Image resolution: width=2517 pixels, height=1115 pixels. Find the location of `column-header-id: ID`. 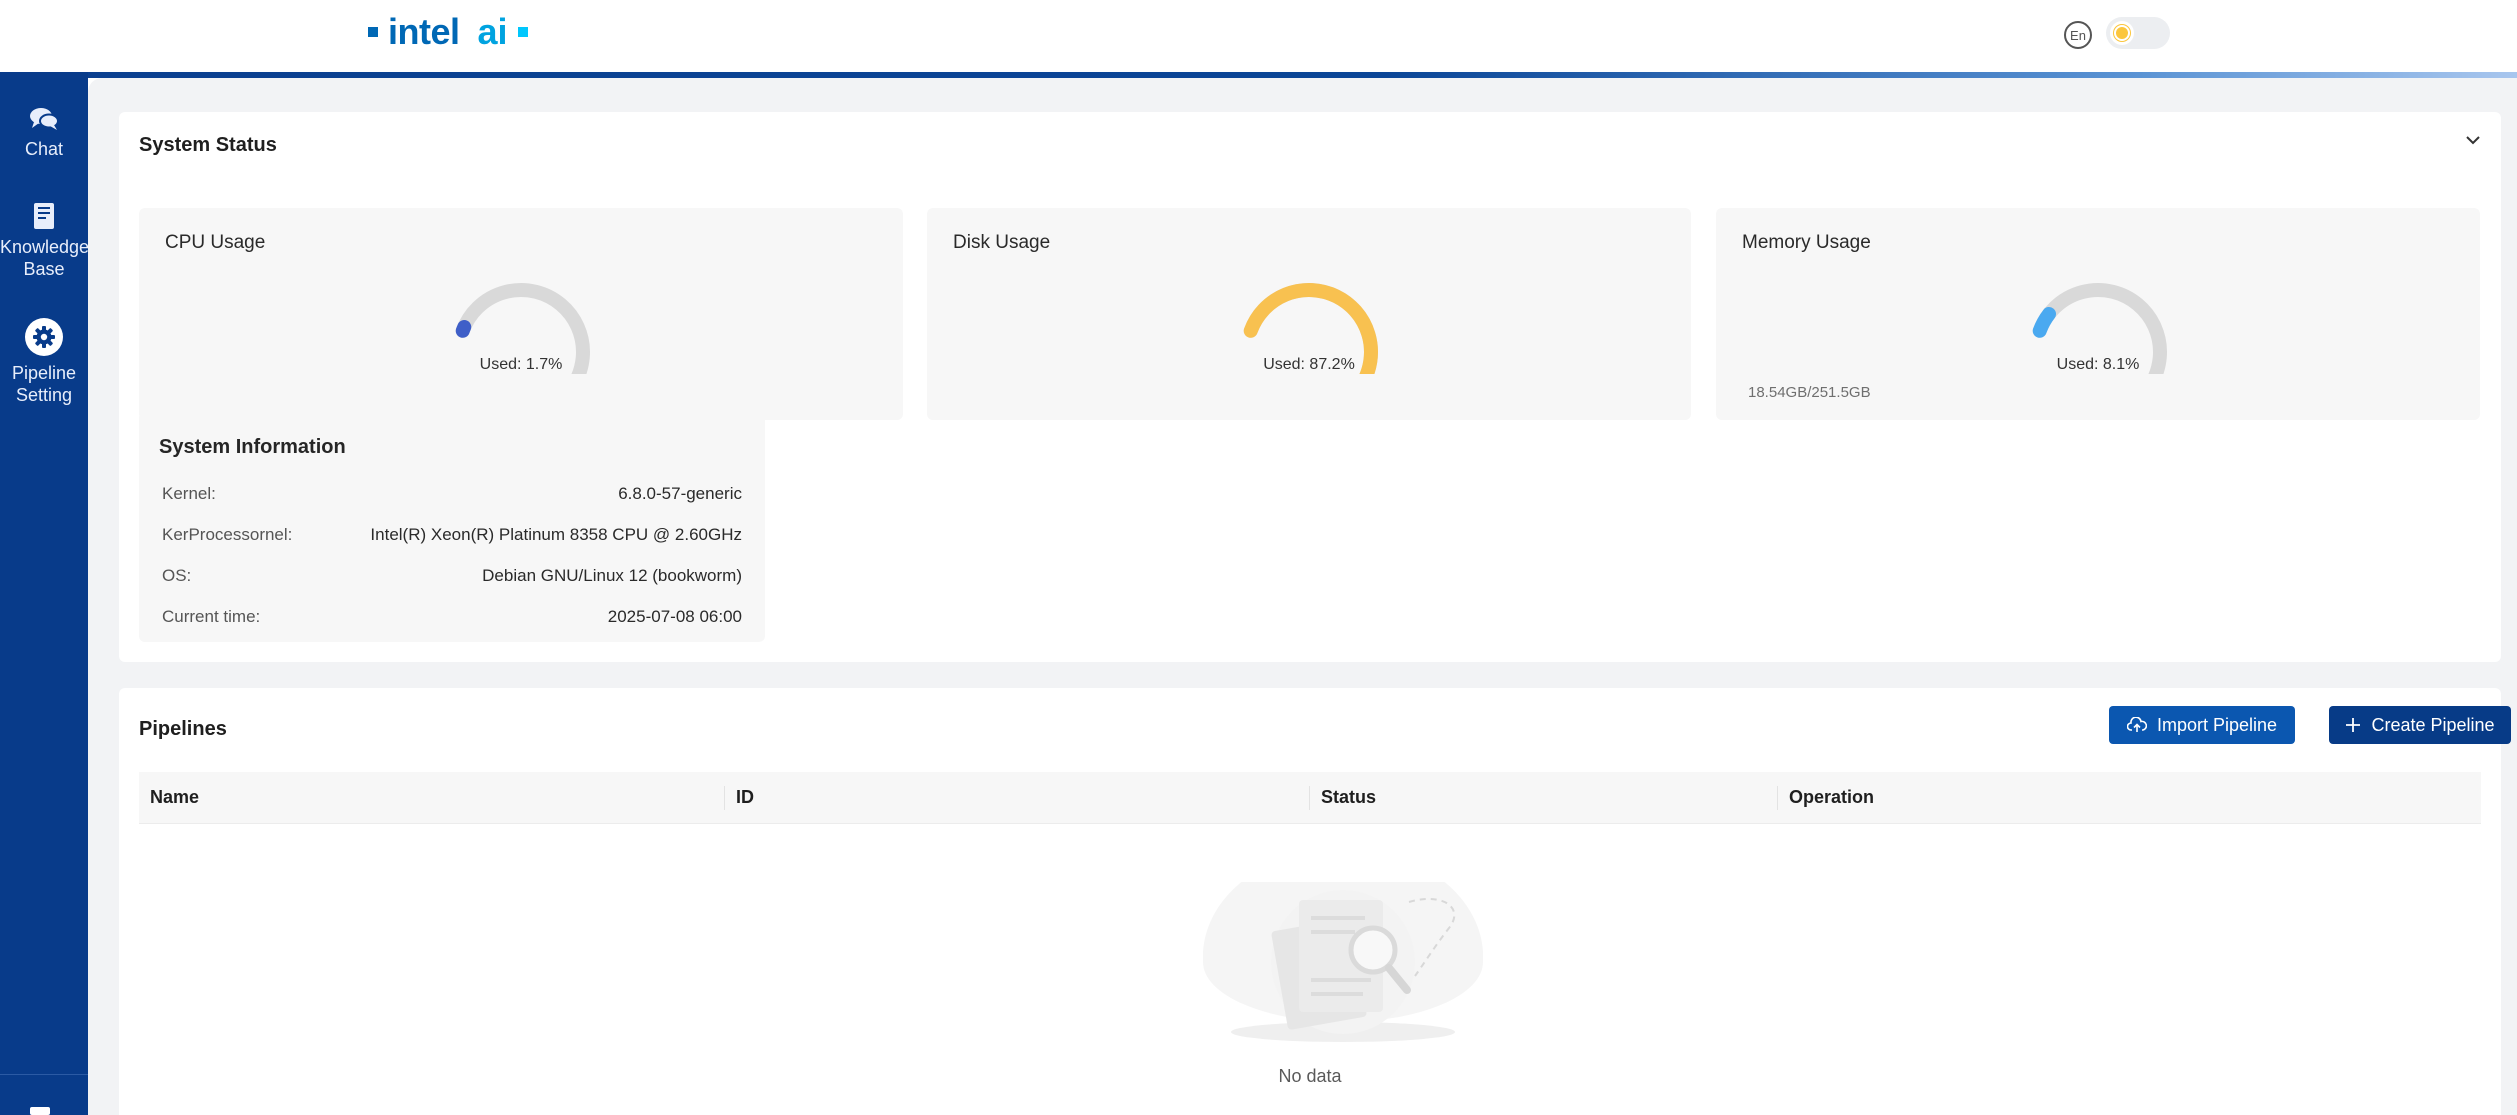

column-header-id: ID is located at coordinates (745, 797).